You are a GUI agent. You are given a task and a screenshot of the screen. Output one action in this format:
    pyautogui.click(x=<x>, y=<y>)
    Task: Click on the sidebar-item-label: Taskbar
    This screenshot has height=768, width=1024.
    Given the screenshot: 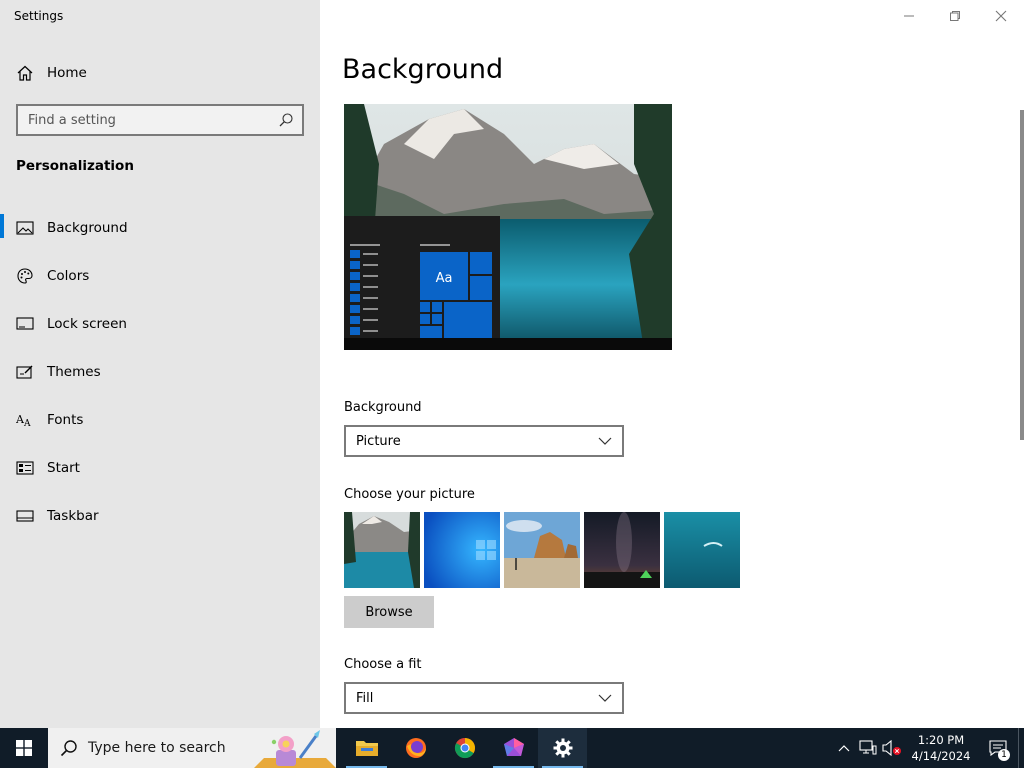 What is the action you would take?
    pyautogui.click(x=73, y=516)
    